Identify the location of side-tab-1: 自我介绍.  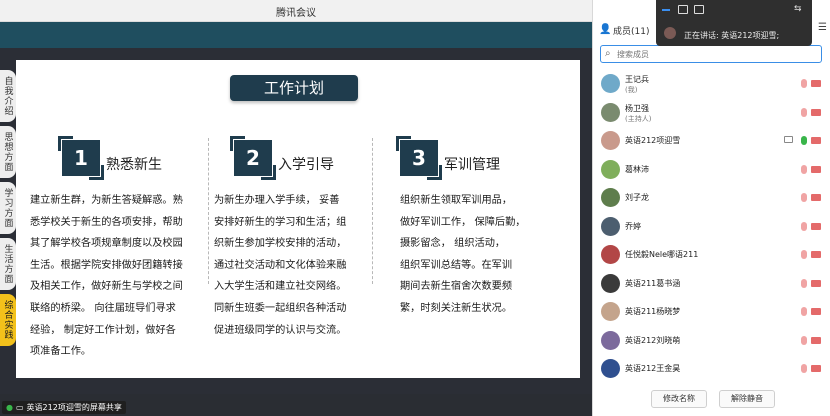
(8, 96).